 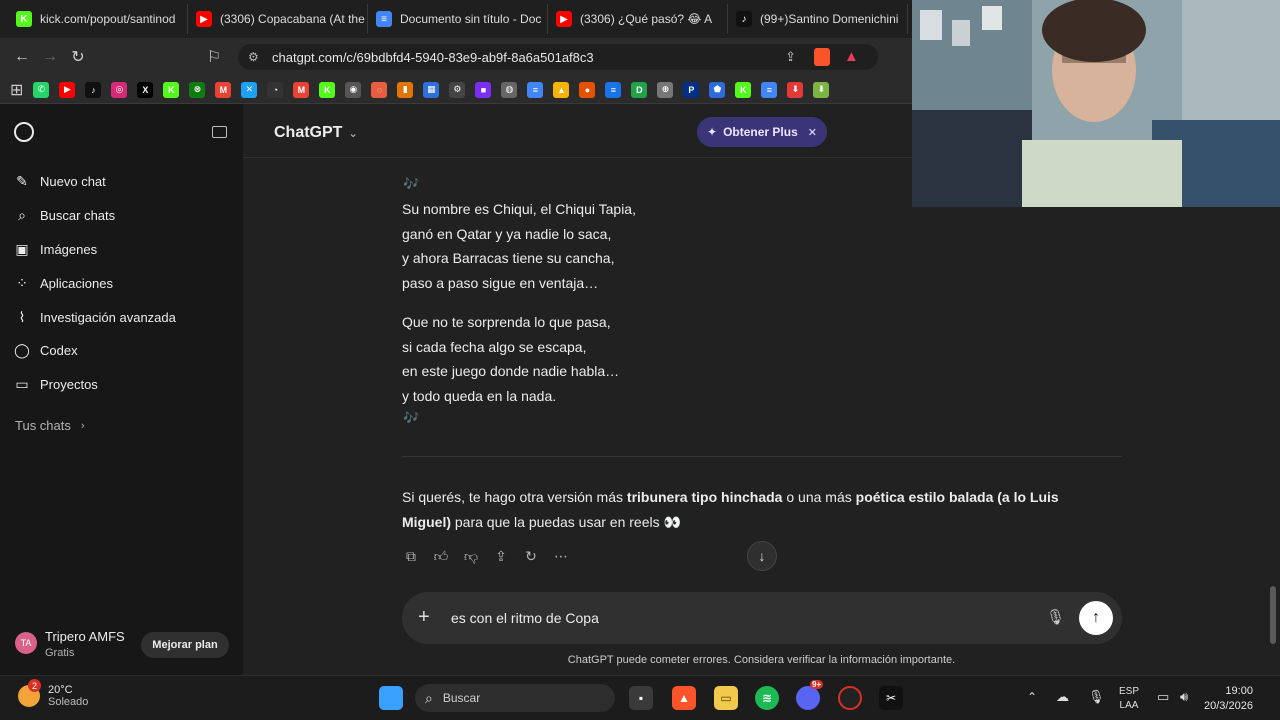 I want to click on scrollbar, so click(x=1273, y=615).